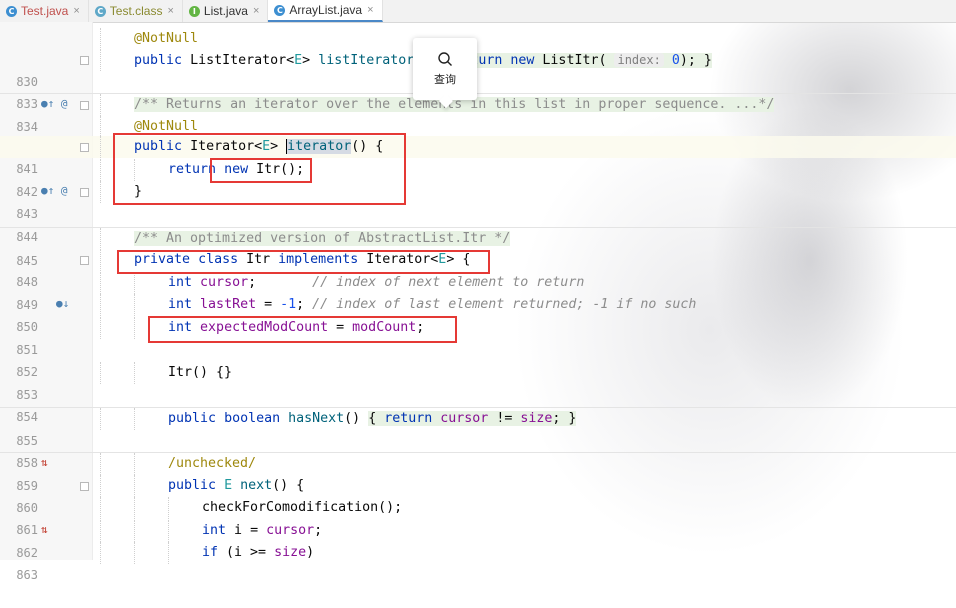  What do you see at coordinates (478, 382) in the screenshot?
I see `code-line-853: 853 Itr() {}` at bounding box center [478, 382].